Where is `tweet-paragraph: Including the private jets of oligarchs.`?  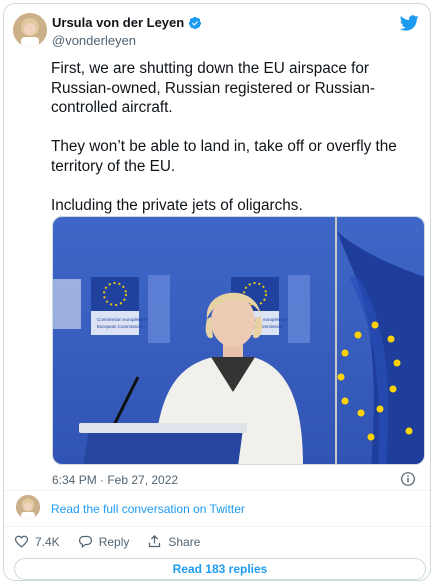
tweet-paragraph: Including the private jets of oligarchs. is located at coordinates (177, 205).